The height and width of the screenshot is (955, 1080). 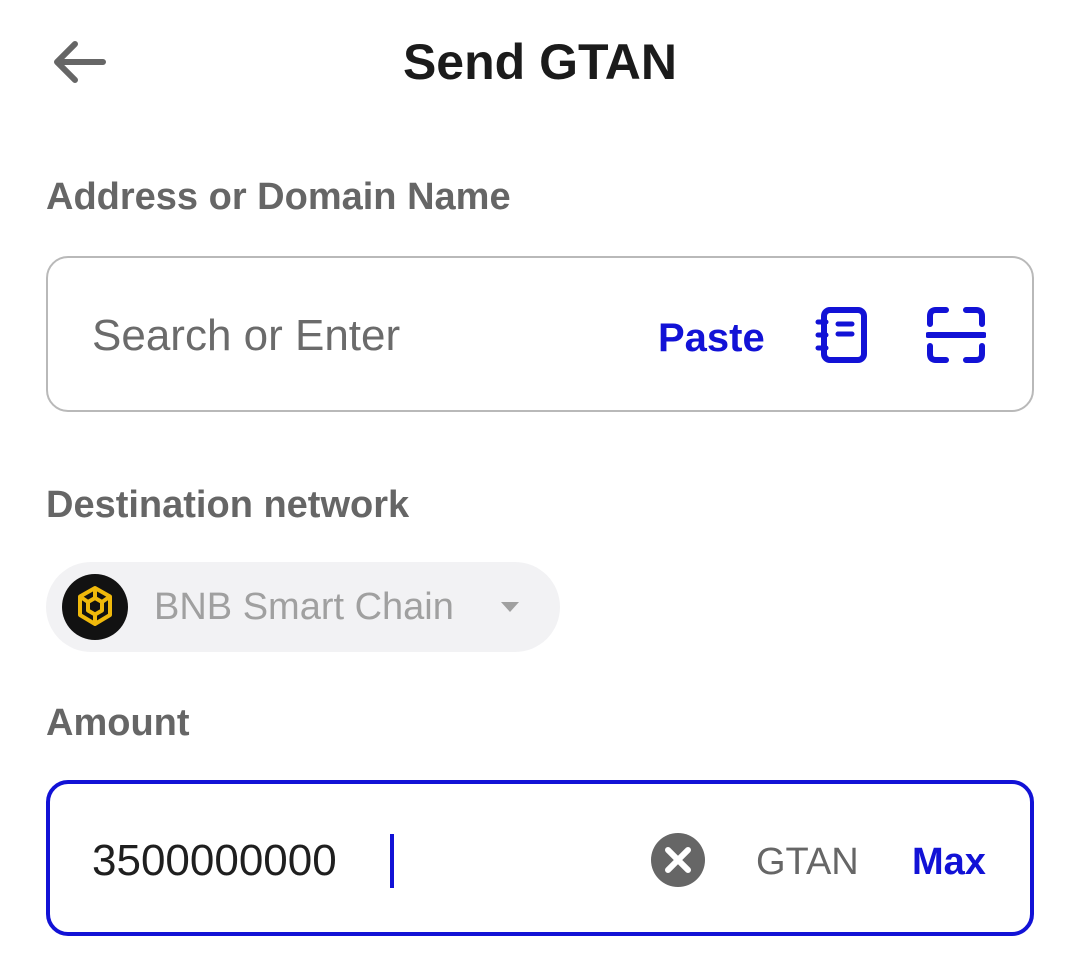 I want to click on scan-button, so click(x=956, y=335).